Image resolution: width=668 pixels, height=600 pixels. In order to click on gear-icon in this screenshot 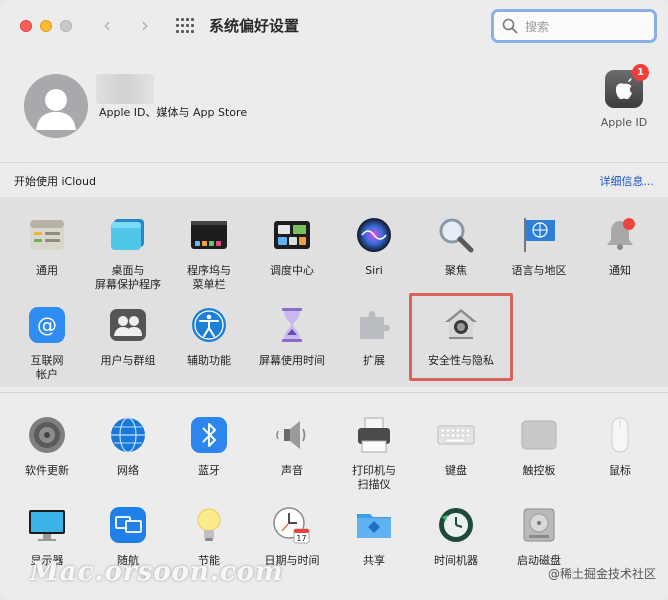, I will do `click(47, 435)`.